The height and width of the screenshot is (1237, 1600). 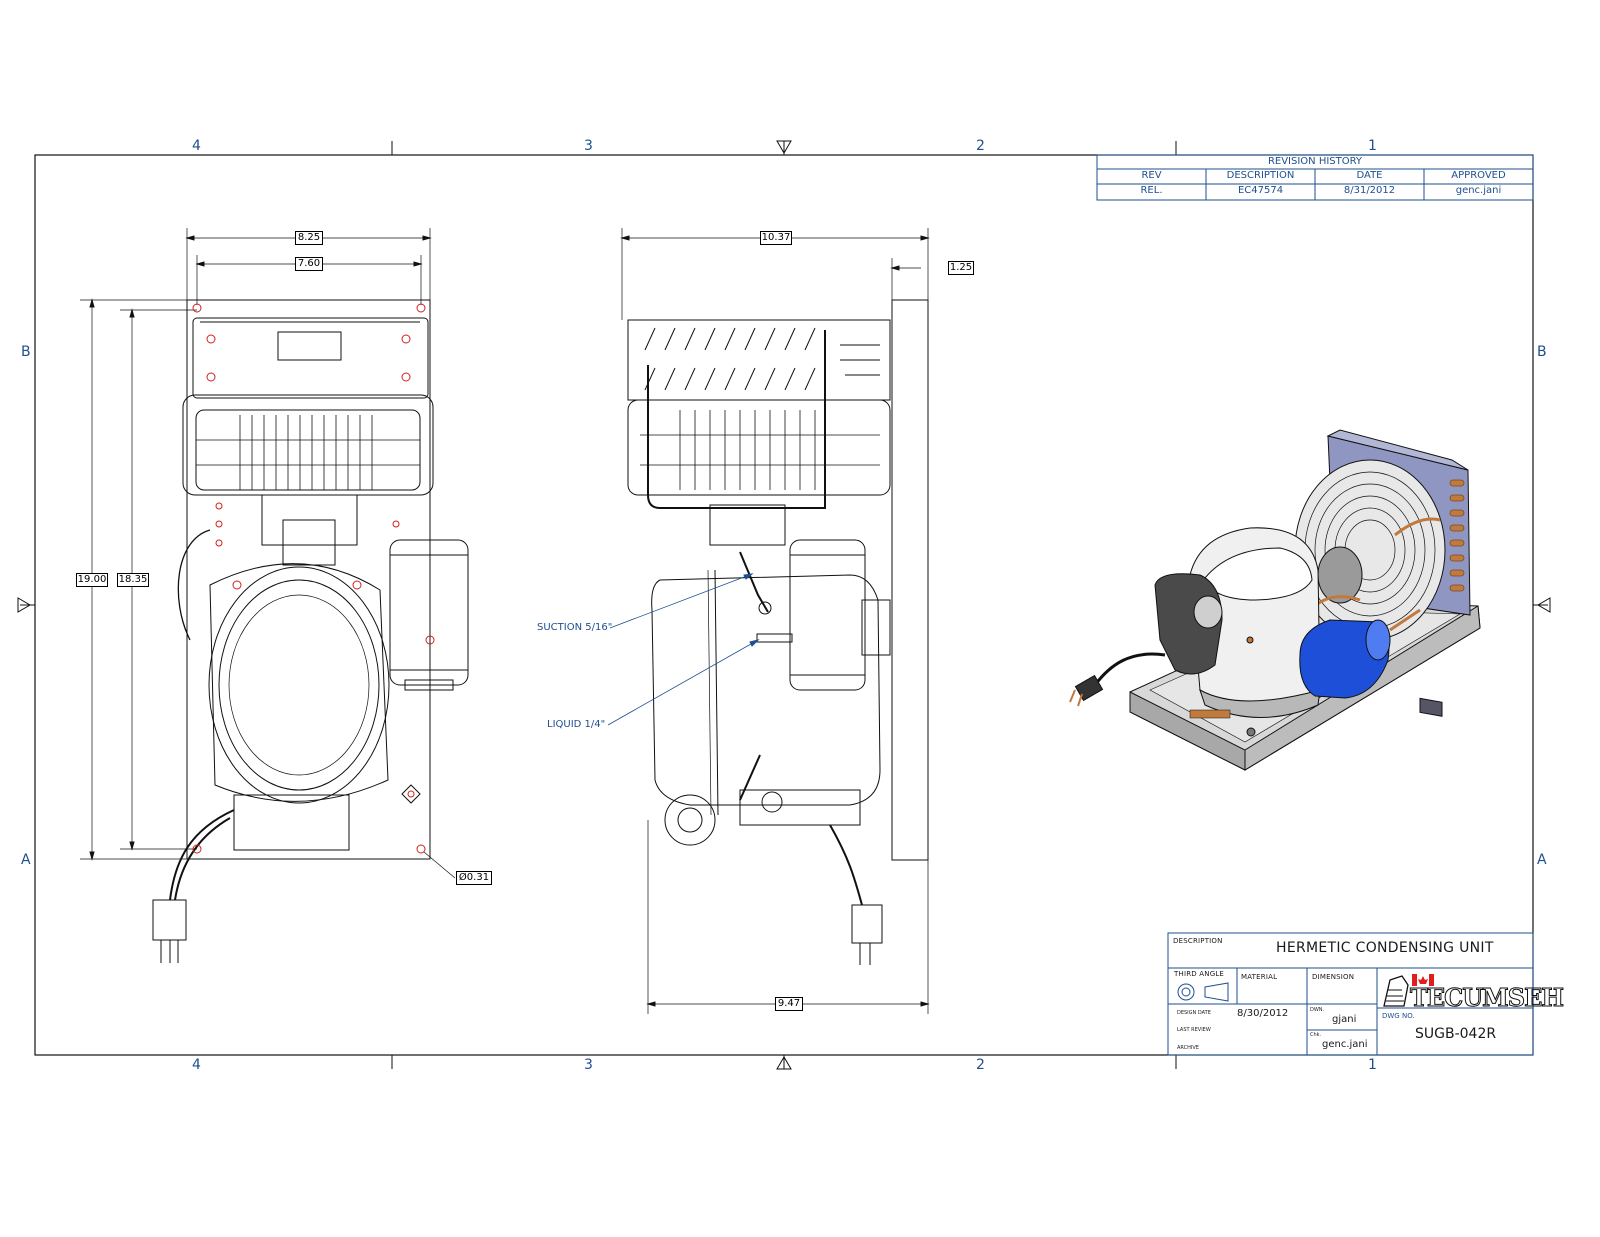 What do you see at coordinates (1151, 190) in the screenshot?
I see `rev-value: REL.` at bounding box center [1151, 190].